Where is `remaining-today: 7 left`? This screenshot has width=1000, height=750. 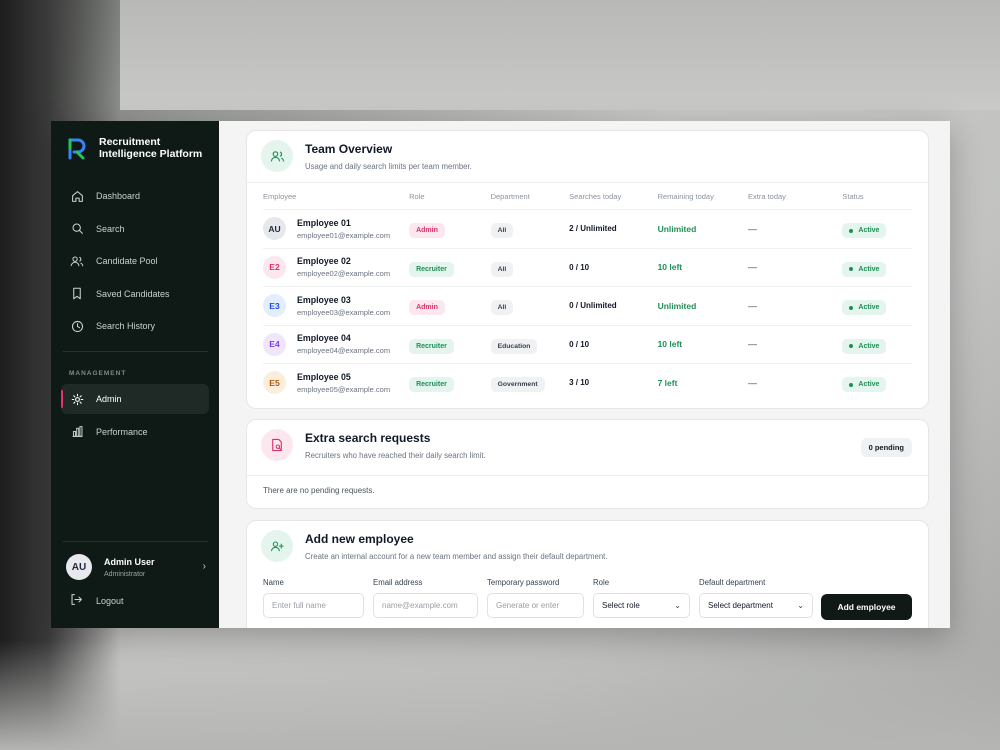 remaining-today: 7 left is located at coordinates (667, 382).